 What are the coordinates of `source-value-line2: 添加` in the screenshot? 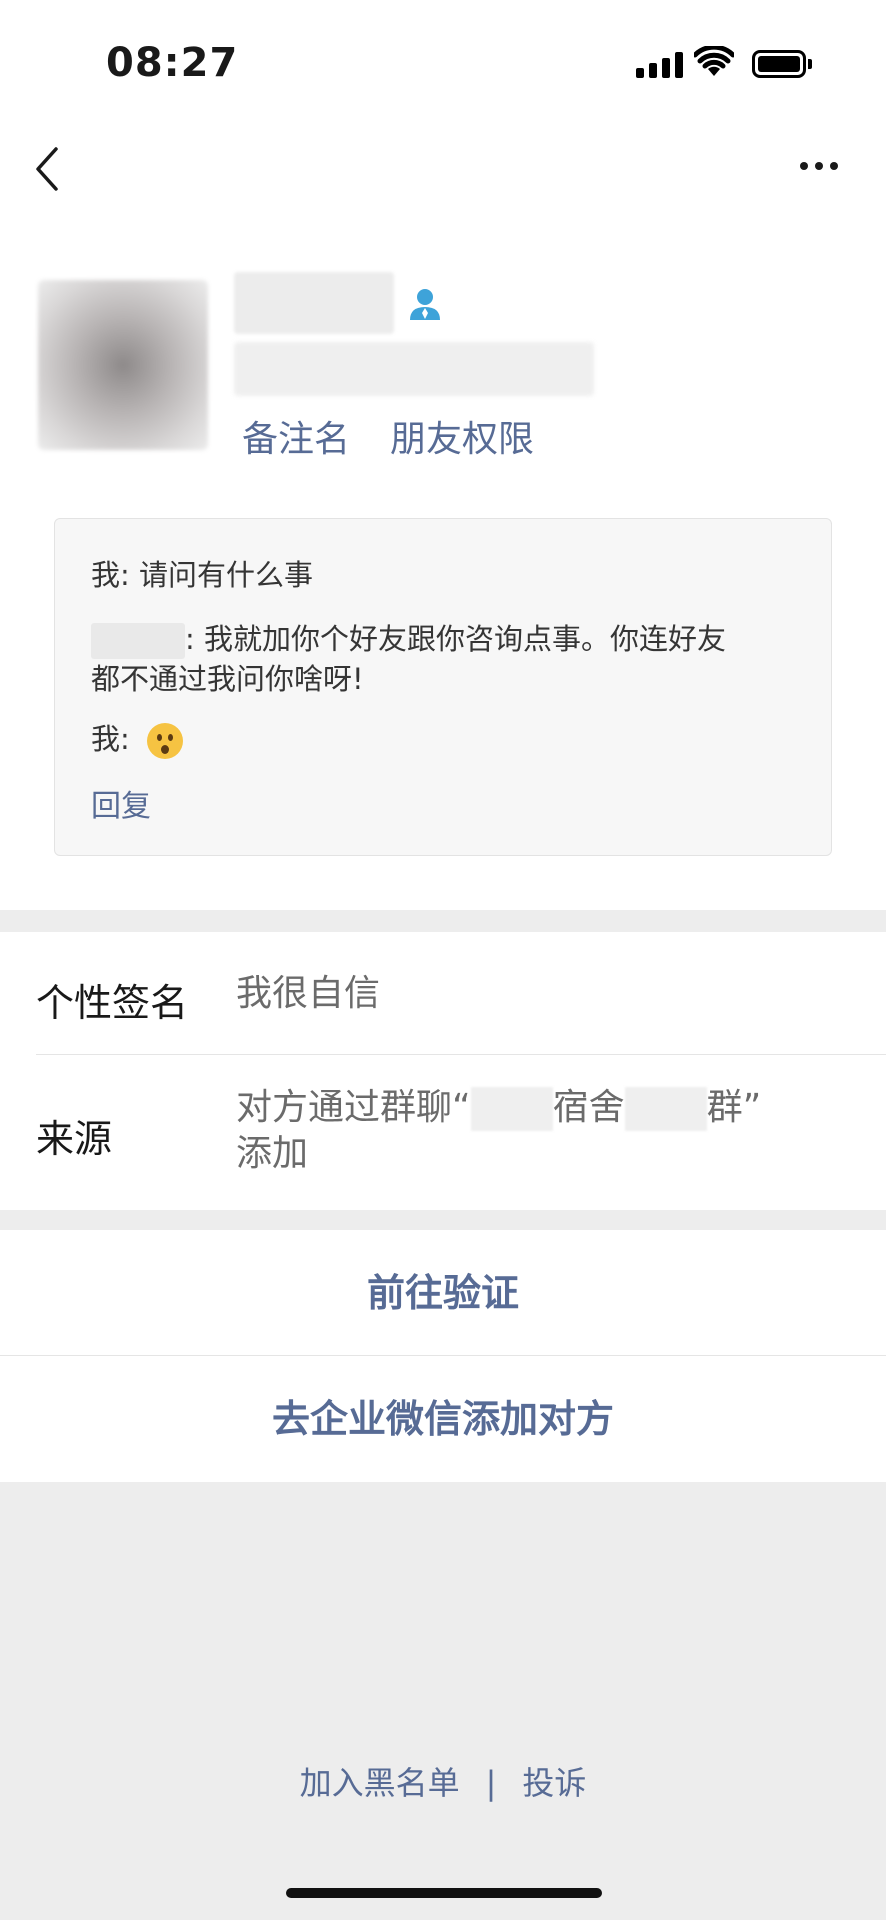 It's located at (272, 1153).